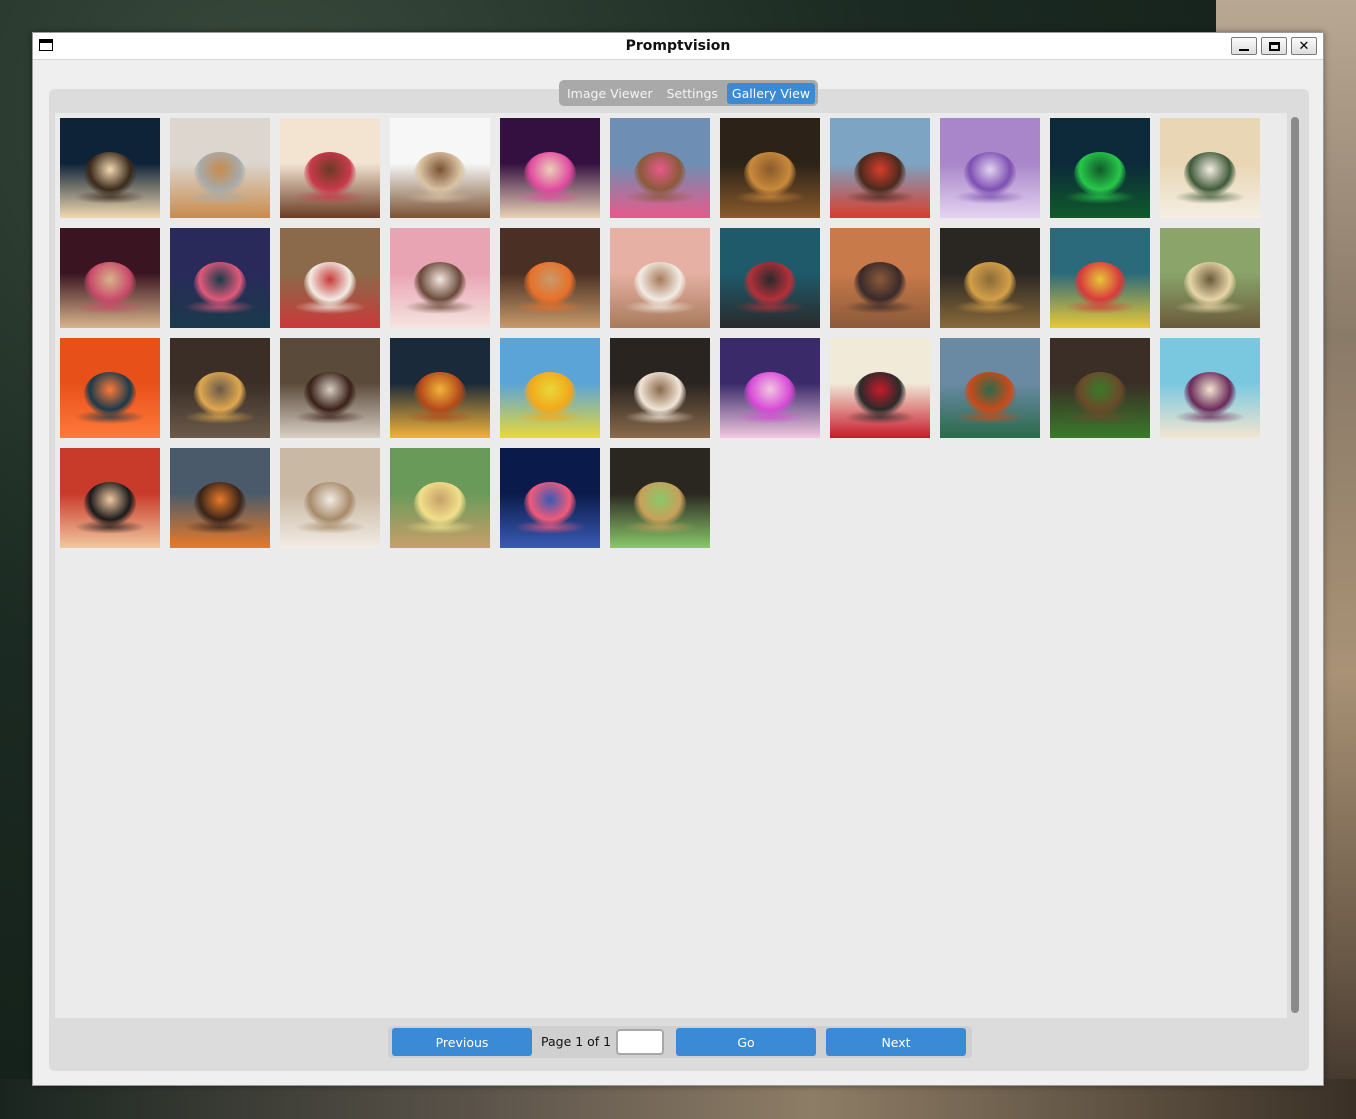 This screenshot has height=1119, width=1356. What do you see at coordinates (610, 93) in the screenshot?
I see `tab-image-viewer: Image Viewer` at bounding box center [610, 93].